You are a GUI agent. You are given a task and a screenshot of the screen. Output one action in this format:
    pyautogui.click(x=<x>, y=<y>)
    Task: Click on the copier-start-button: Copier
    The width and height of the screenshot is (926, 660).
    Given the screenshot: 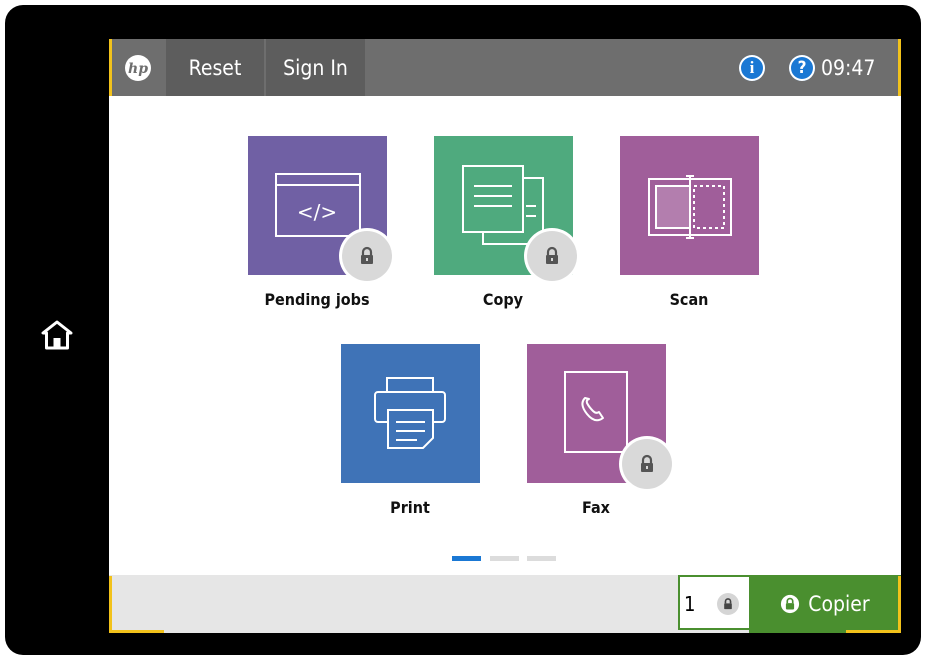 What is the action you would take?
    pyautogui.click(x=825, y=604)
    